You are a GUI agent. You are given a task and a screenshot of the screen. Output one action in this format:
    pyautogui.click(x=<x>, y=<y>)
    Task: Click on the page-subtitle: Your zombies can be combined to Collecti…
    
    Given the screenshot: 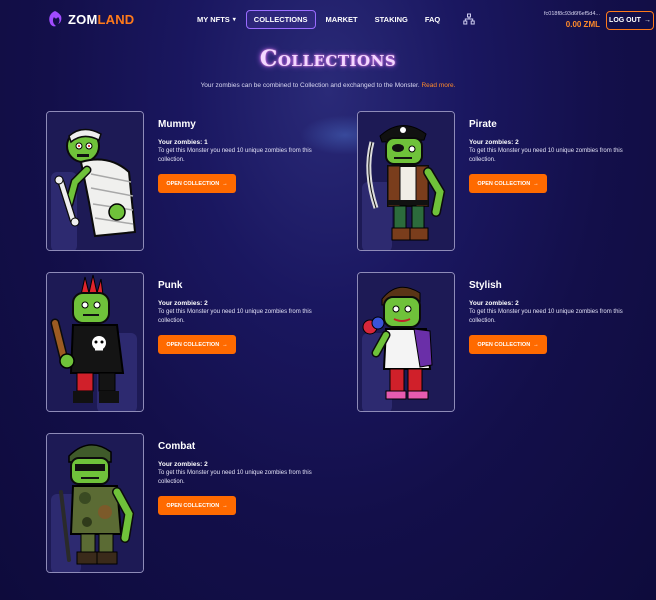 What is the action you would take?
    pyautogui.click(x=328, y=85)
    